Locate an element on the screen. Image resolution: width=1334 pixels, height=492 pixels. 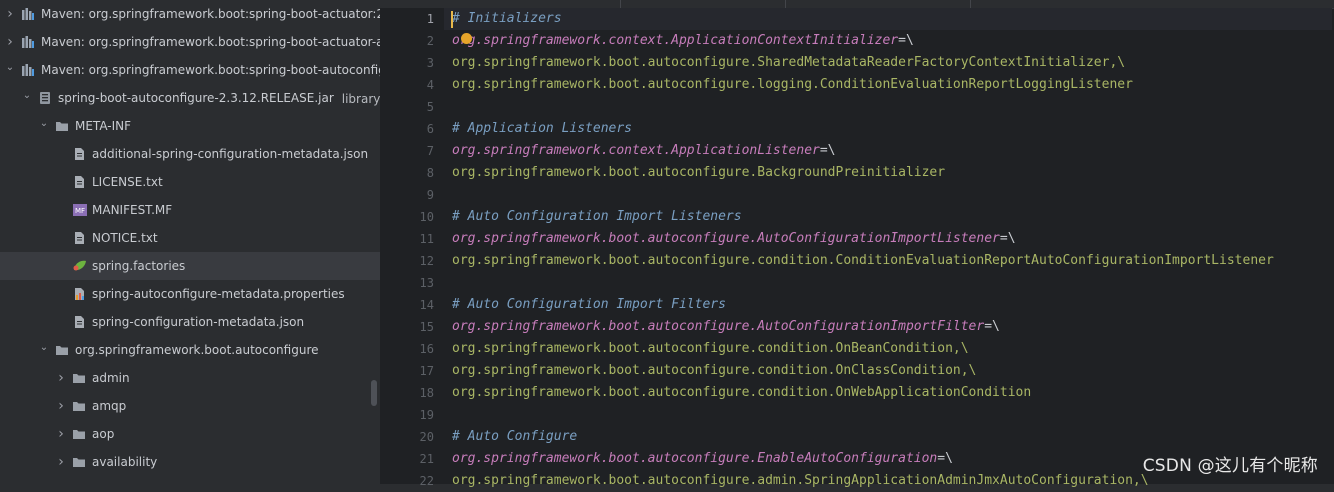
line-number: 2 is located at coordinates (430, 41).